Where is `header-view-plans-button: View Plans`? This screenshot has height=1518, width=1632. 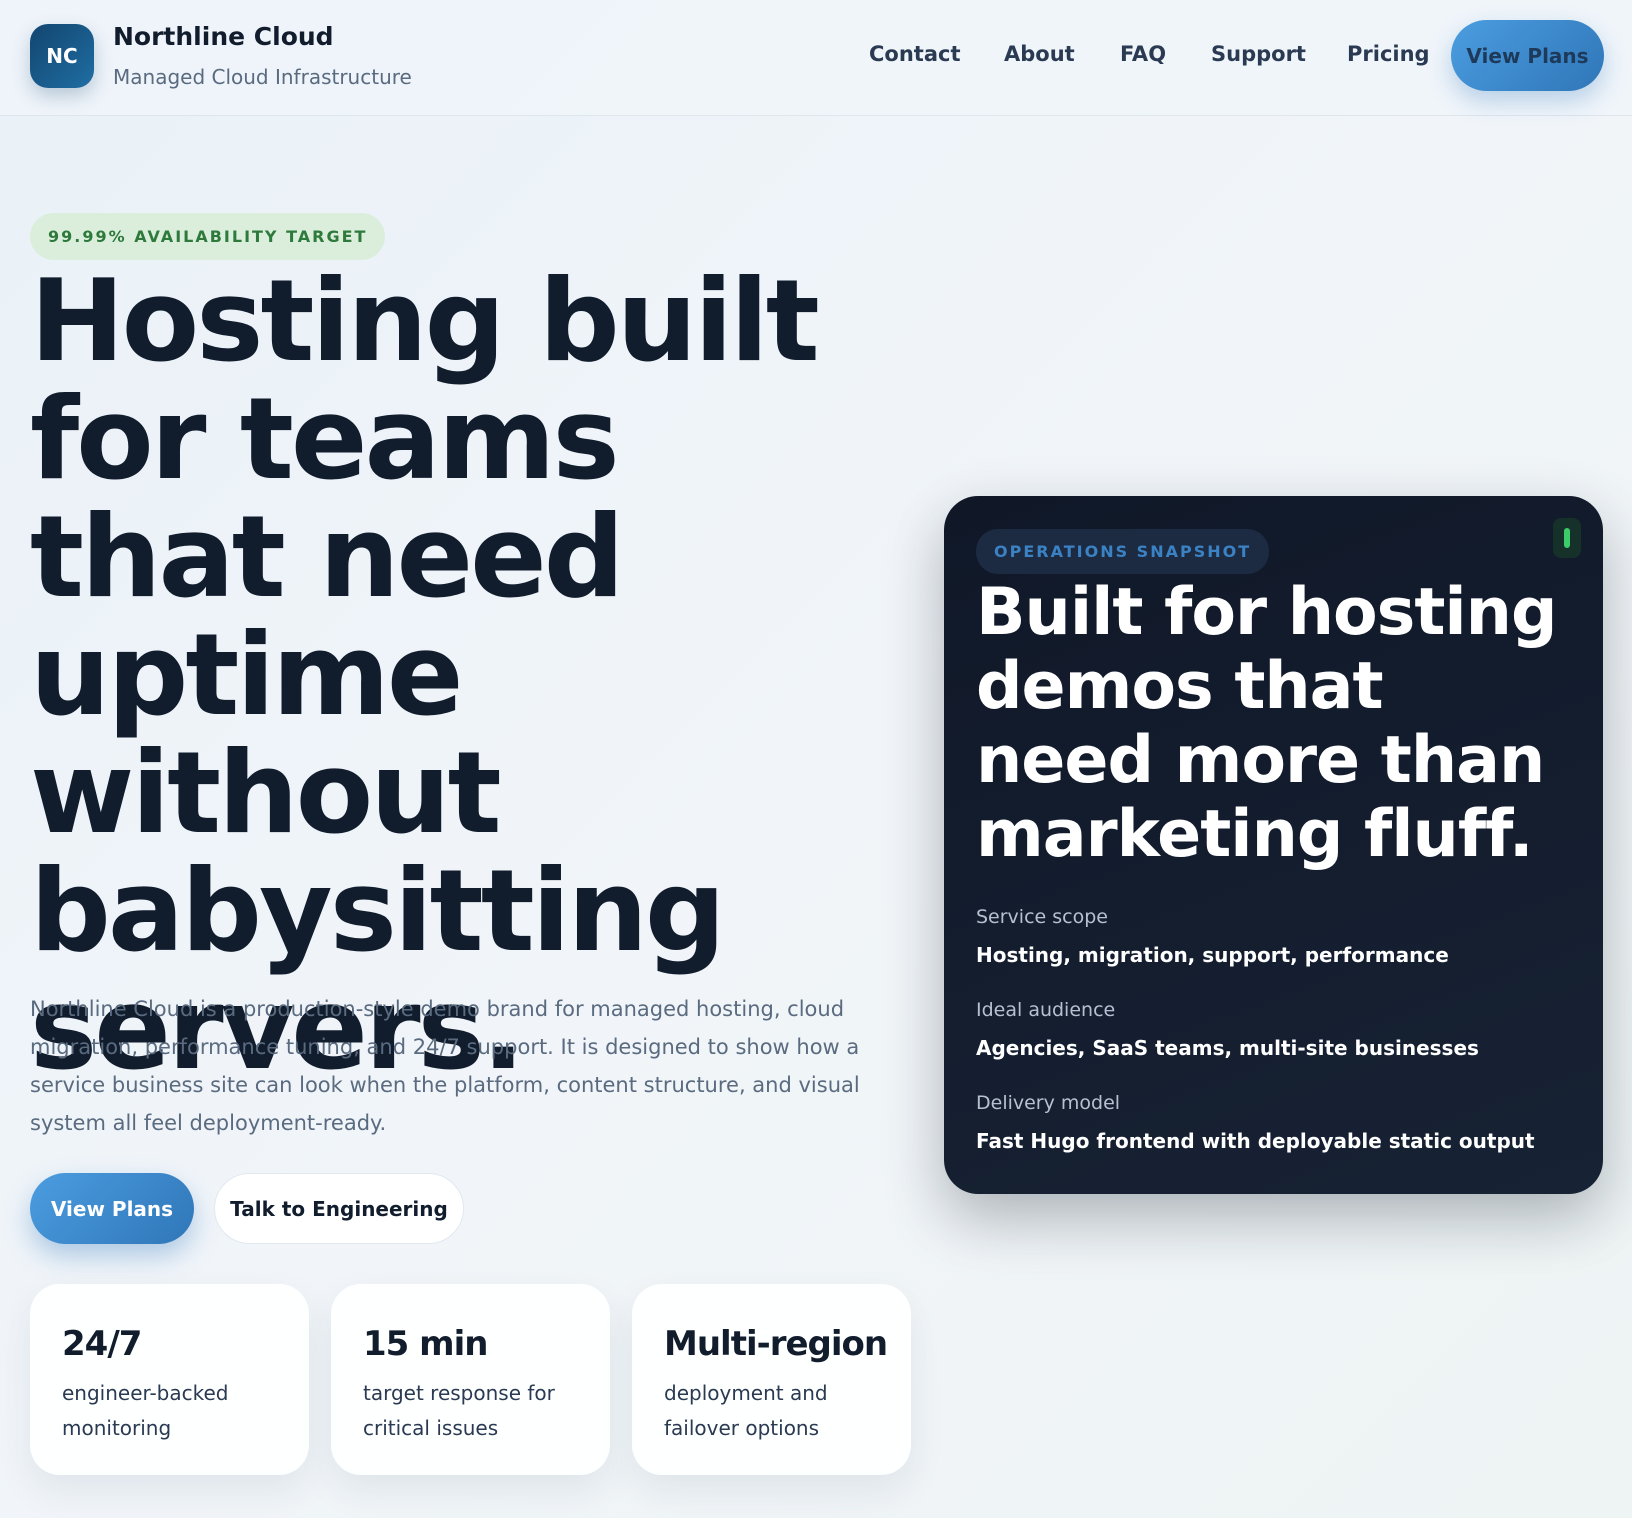 header-view-plans-button: View Plans is located at coordinates (1527, 55).